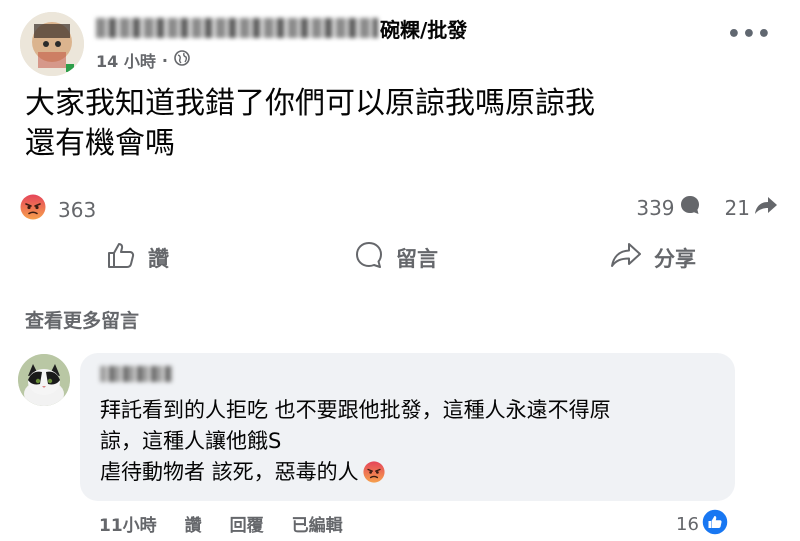  I want to click on comment-count-group: 339, so click(668, 207).